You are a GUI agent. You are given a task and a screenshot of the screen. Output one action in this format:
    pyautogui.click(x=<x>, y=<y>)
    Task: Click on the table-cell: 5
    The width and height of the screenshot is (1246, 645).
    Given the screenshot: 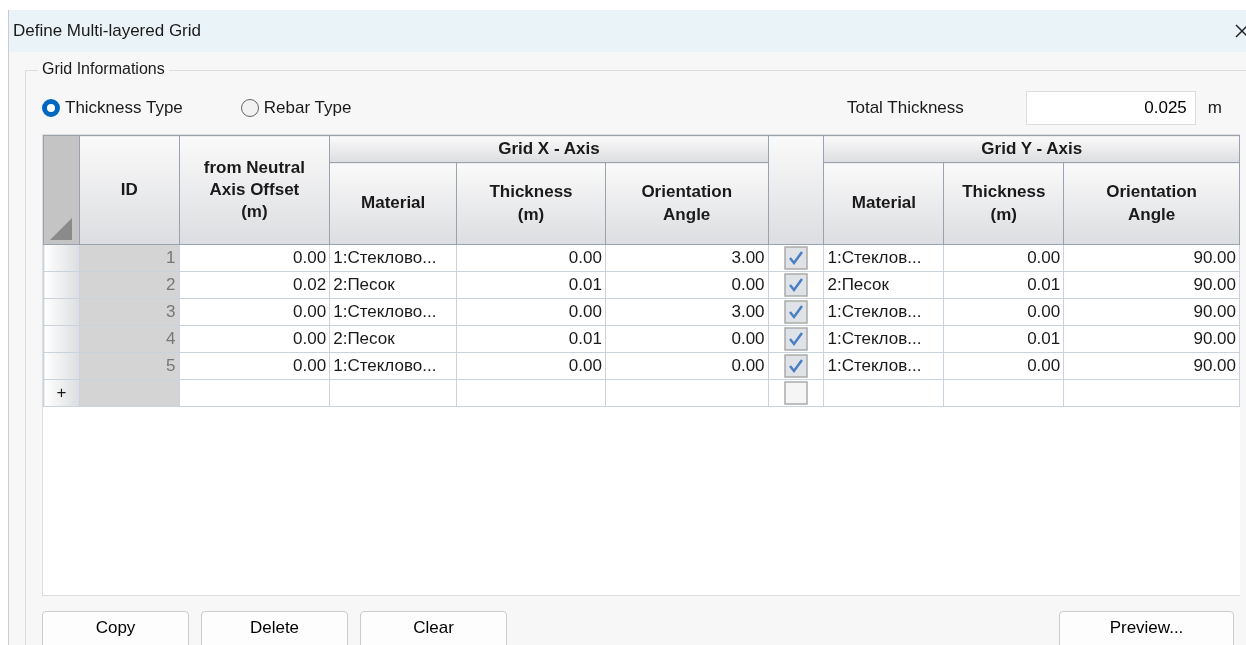 What is the action you would take?
    pyautogui.click(x=129, y=366)
    